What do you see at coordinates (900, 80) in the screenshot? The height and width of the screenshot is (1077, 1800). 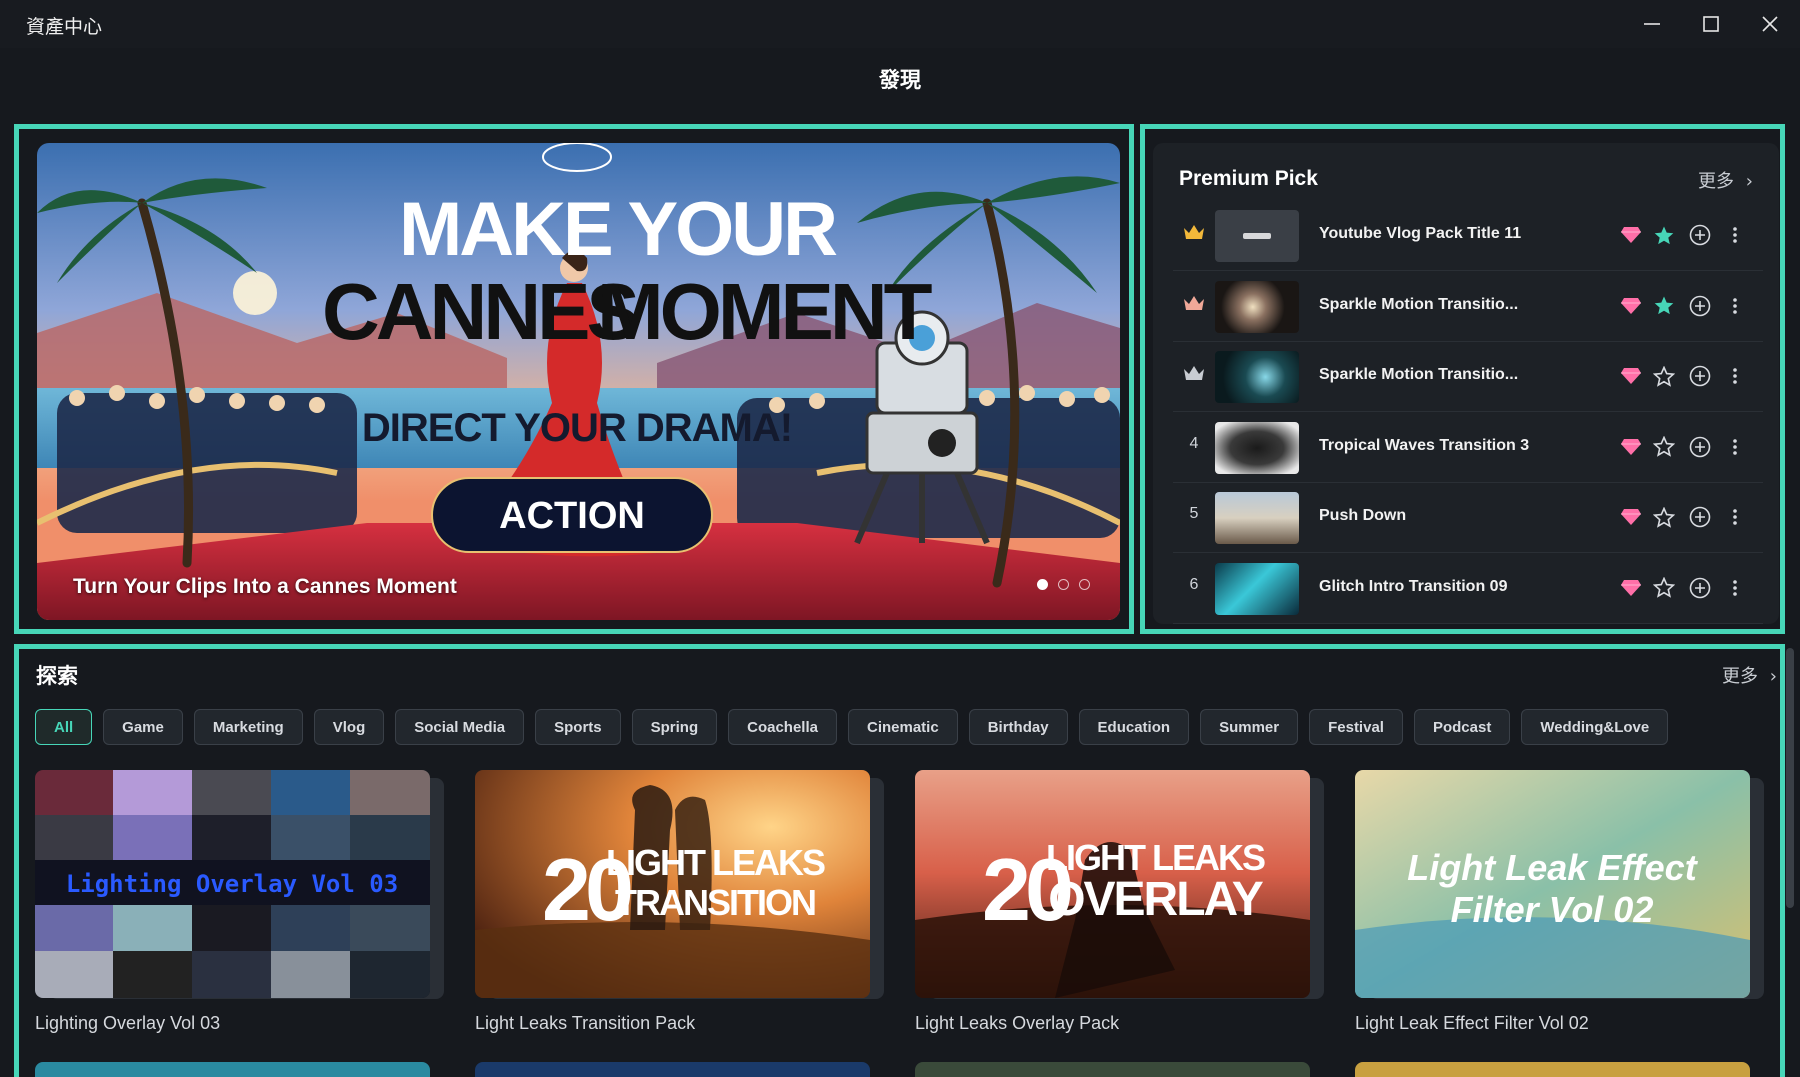 I see `page-heading: 發現` at bounding box center [900, 80].